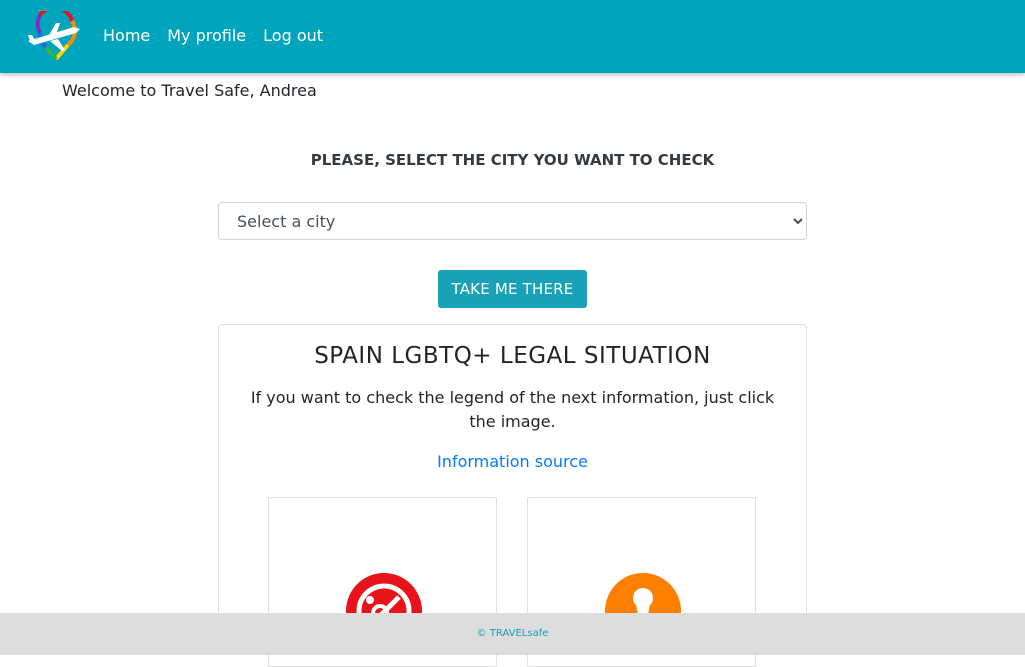  Describe the element at coordinates (126, 36) in the screenshot. I see `nav-home-link: Home` at that location.